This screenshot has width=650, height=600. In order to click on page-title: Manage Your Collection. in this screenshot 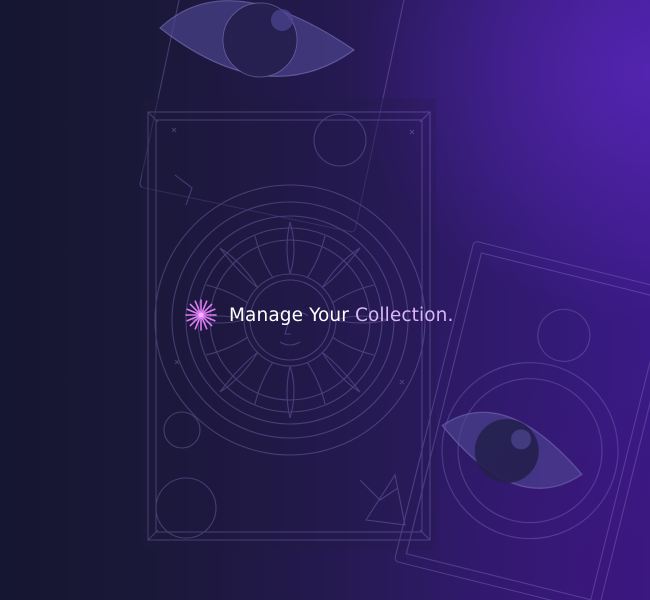, I will do `click(341, 315)`.